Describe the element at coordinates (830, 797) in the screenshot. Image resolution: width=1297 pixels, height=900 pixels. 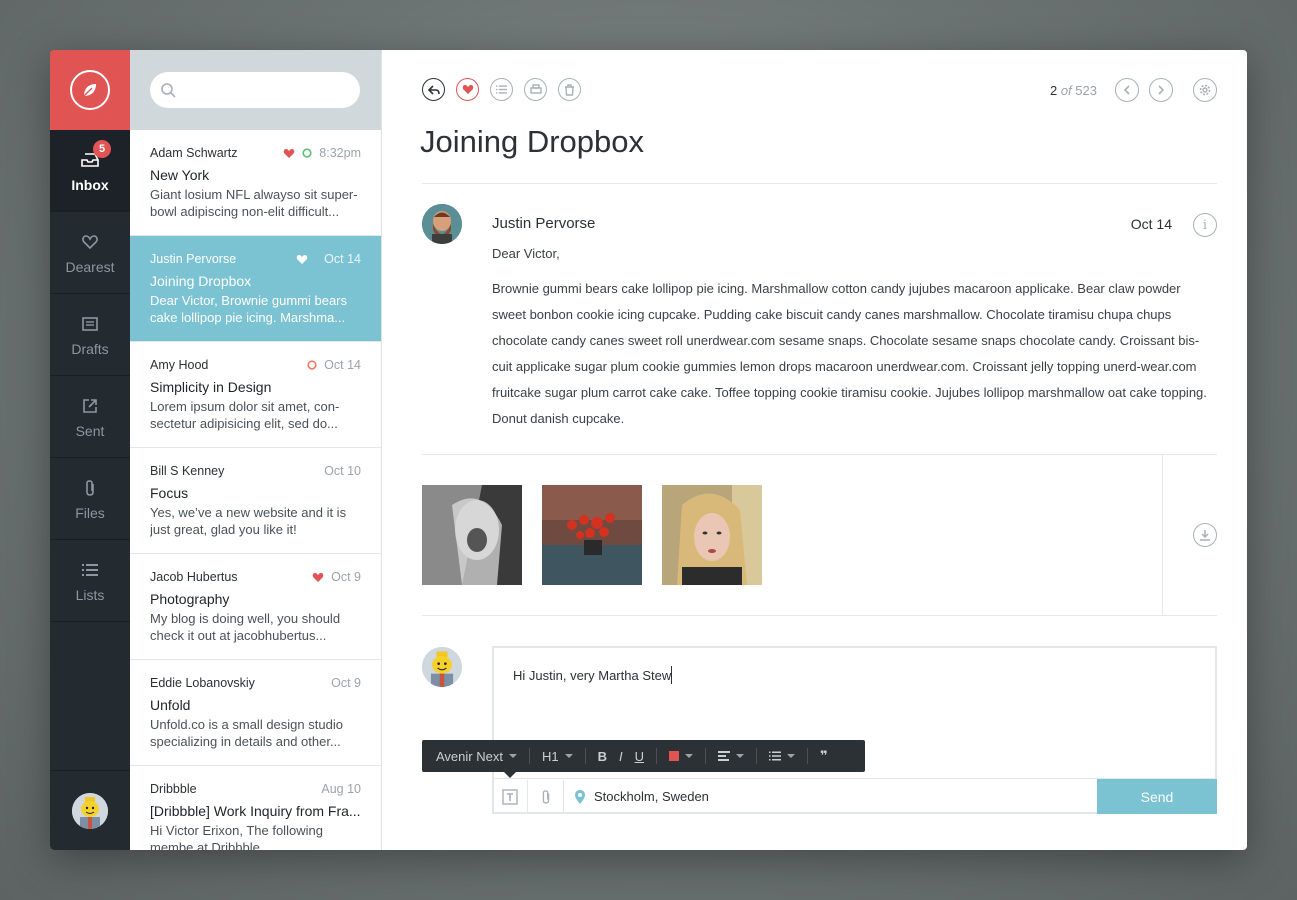
I see `location-field: Stockholm, Sweden` at that location.